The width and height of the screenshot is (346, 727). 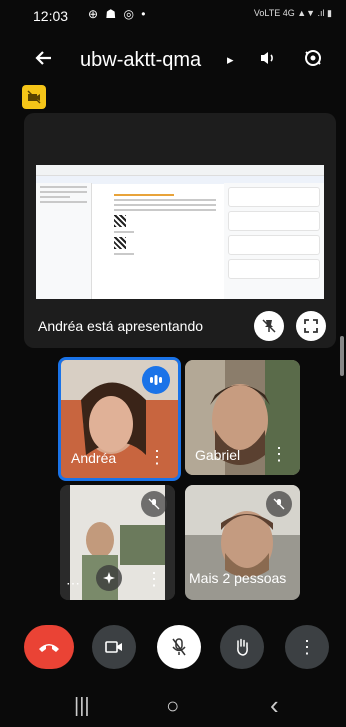 I want to click on meeting-code-title: ubw-aktt-qma, so click(x=140, y=60).